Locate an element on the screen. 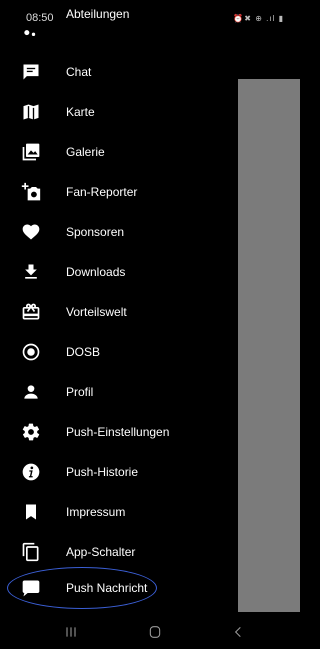  menu-item-label: App-Schalter is located at coordinates (101, 552).